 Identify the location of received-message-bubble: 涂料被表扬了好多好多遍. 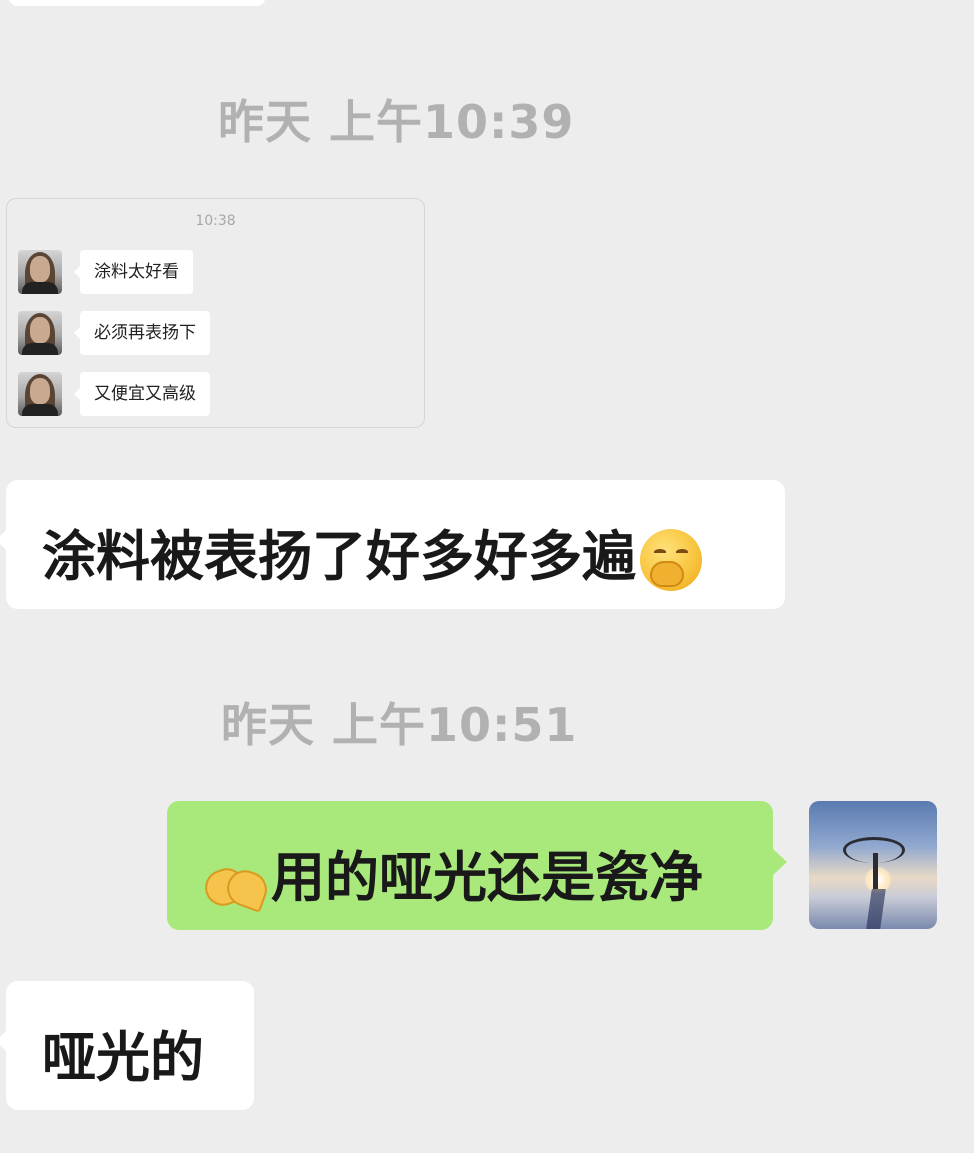
(392, 544).